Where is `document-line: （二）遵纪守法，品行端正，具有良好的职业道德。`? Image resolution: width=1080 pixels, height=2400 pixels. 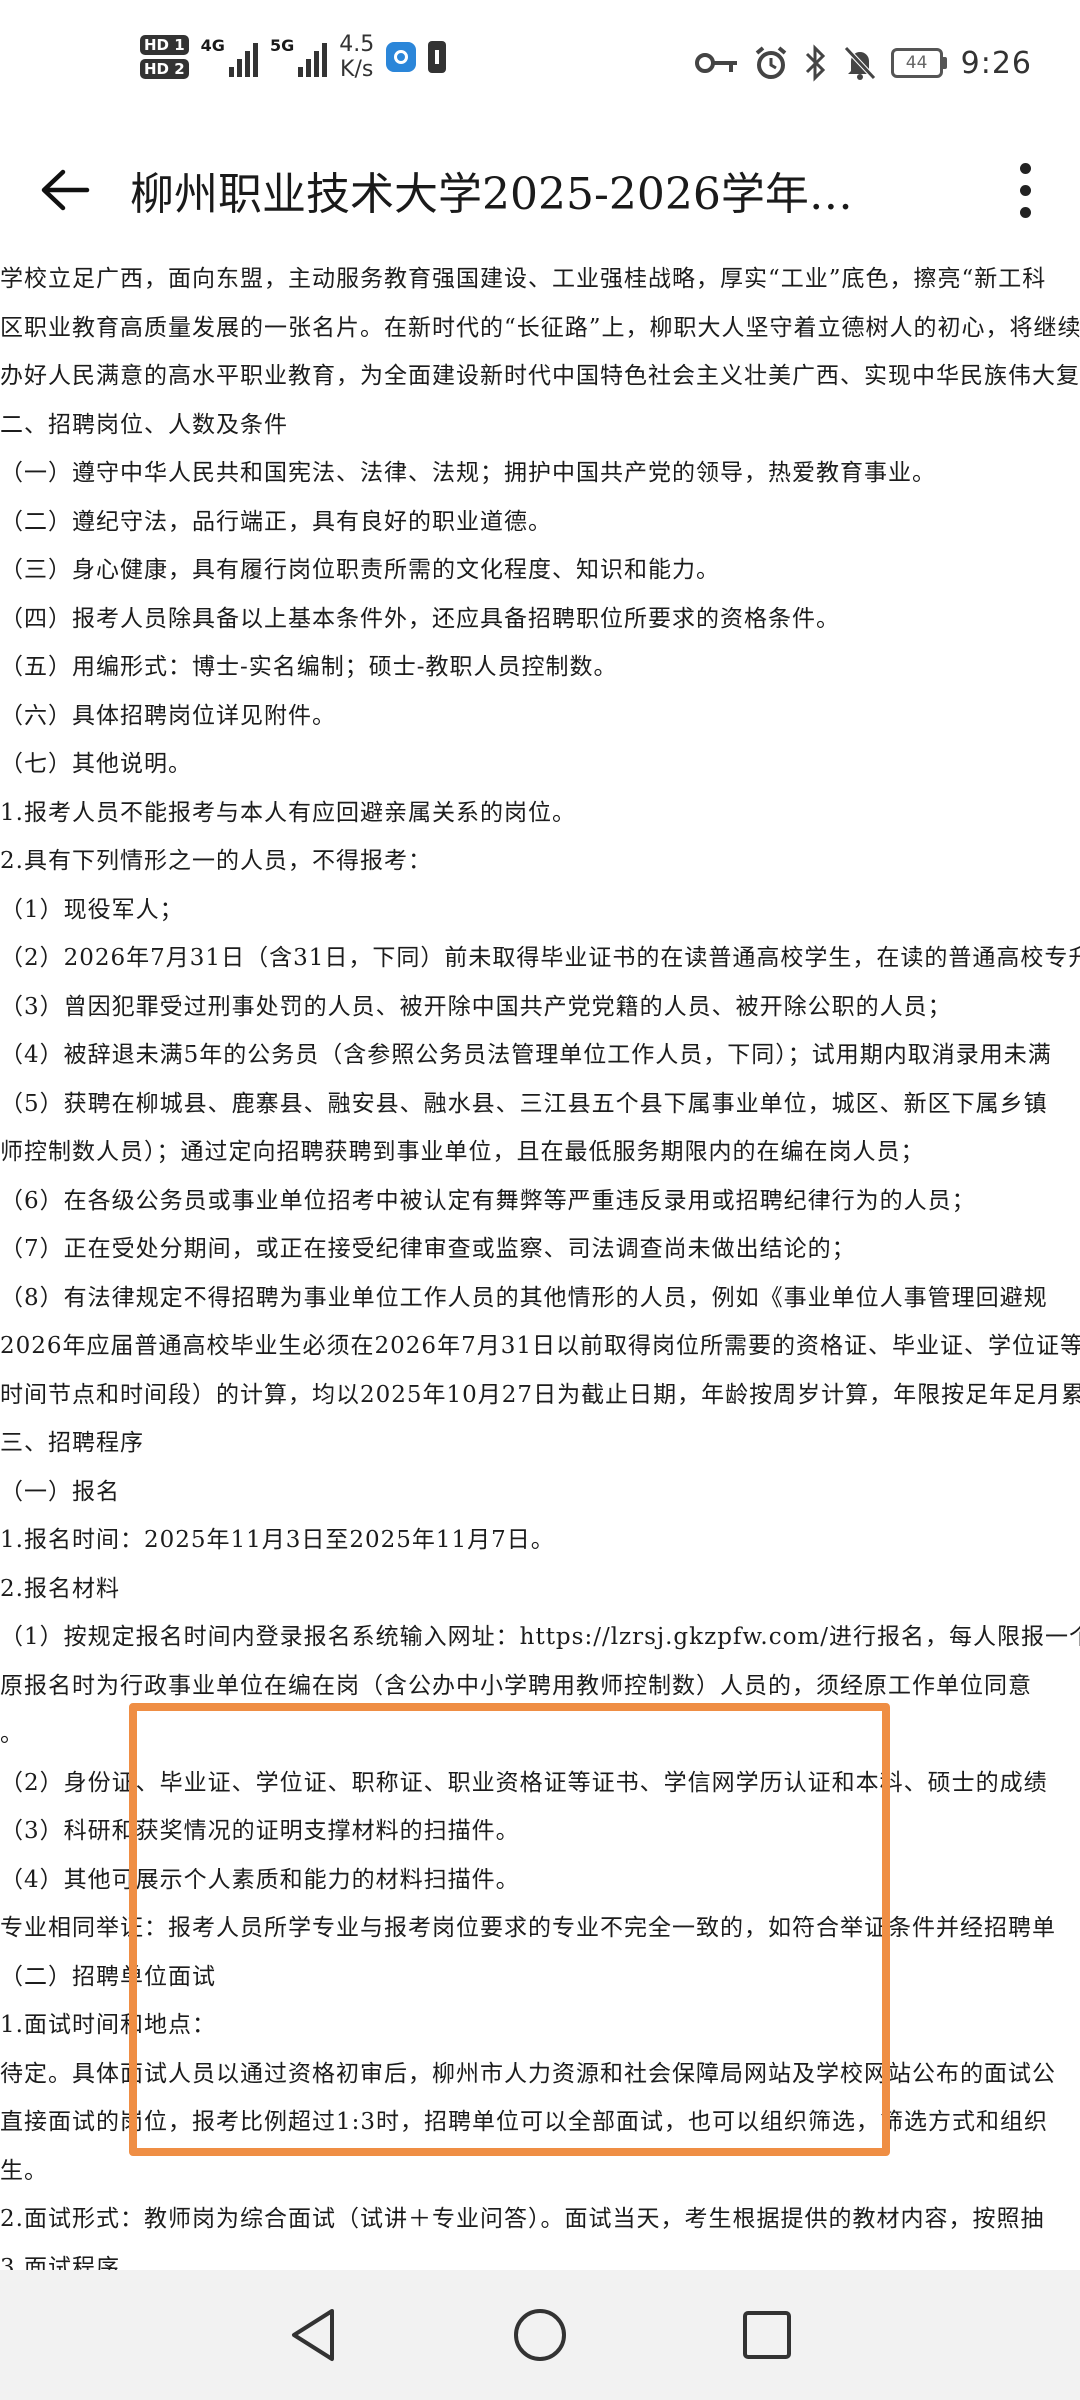 document-line: （二）遵纪守法，品行端正，具有良好的职业道德。 is located at coordinates (276, 522).